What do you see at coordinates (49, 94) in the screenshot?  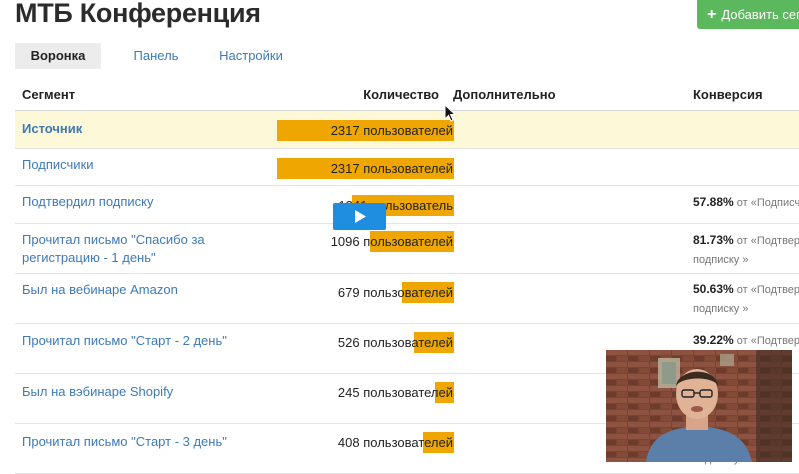 I see `column-segment: Сегмент` at bounding box center [49, 94].